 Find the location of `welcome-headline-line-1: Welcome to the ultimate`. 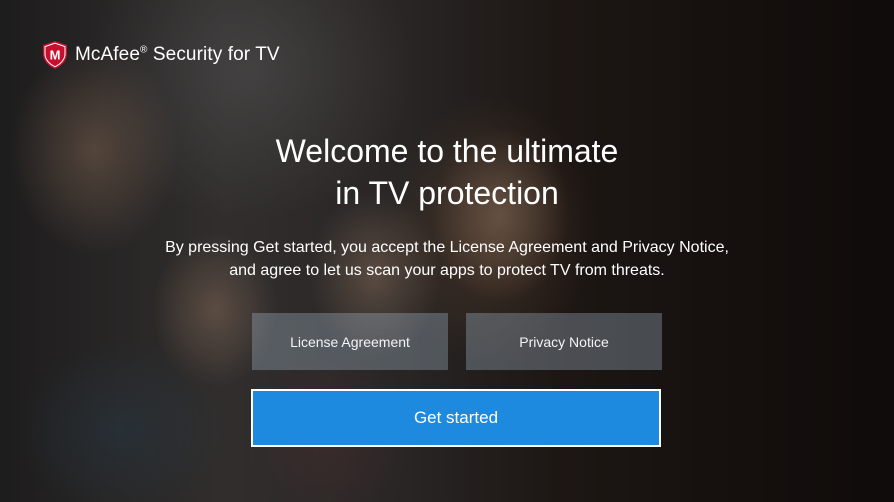

welcome-headline-line-1: Welcome to the ultimate is located at coordinates (447, 151).